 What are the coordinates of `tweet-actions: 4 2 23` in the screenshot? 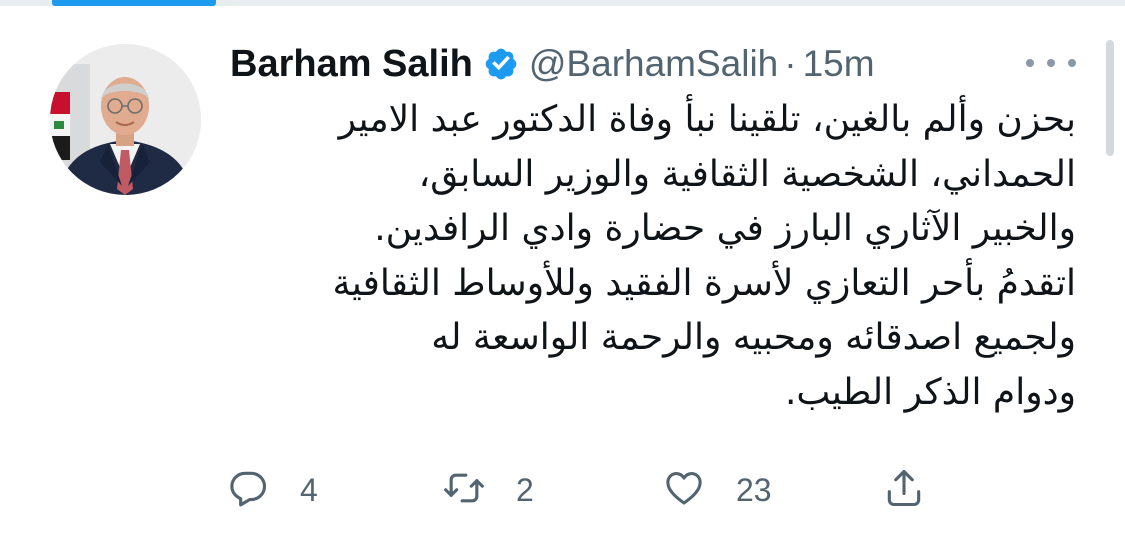 It's located at (636, 490).